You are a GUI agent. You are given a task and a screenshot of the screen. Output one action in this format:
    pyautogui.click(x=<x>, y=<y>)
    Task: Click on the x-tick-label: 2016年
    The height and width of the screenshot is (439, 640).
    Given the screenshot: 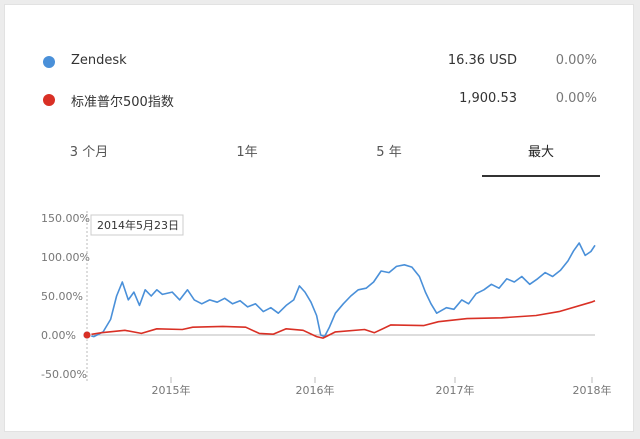 What is the action you would take?
    pyautogui.click(x=315, y=390)
    